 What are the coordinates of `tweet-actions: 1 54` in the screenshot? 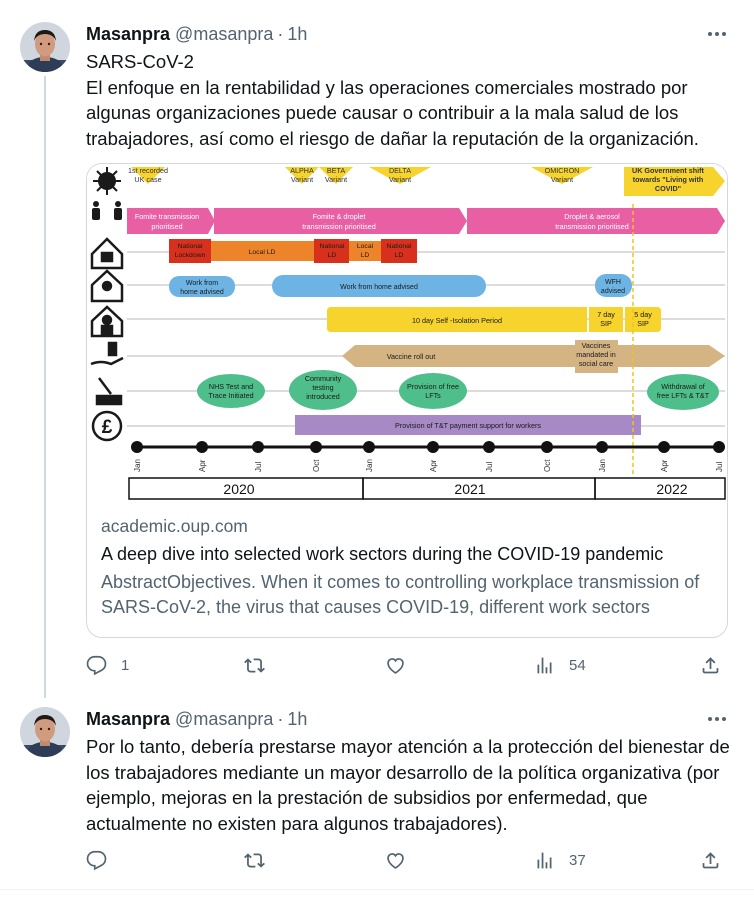 It's located at (411, 665).